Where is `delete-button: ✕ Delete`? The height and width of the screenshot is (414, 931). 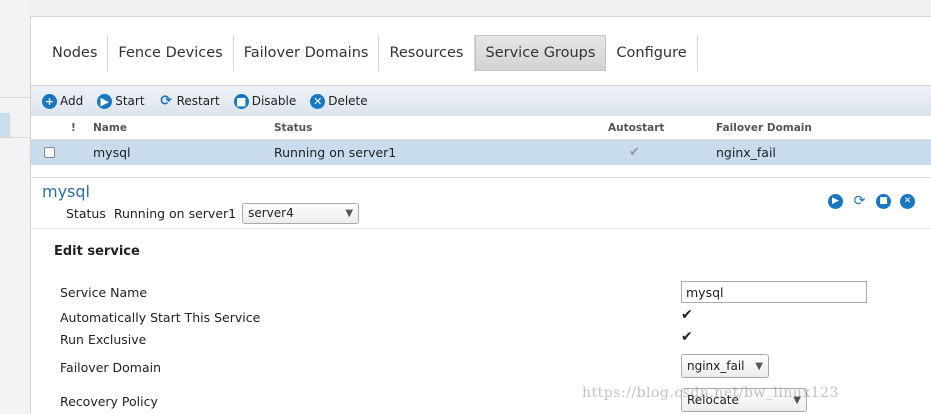 delete-button: ✕ Delete is located at coordinates (339, 101).